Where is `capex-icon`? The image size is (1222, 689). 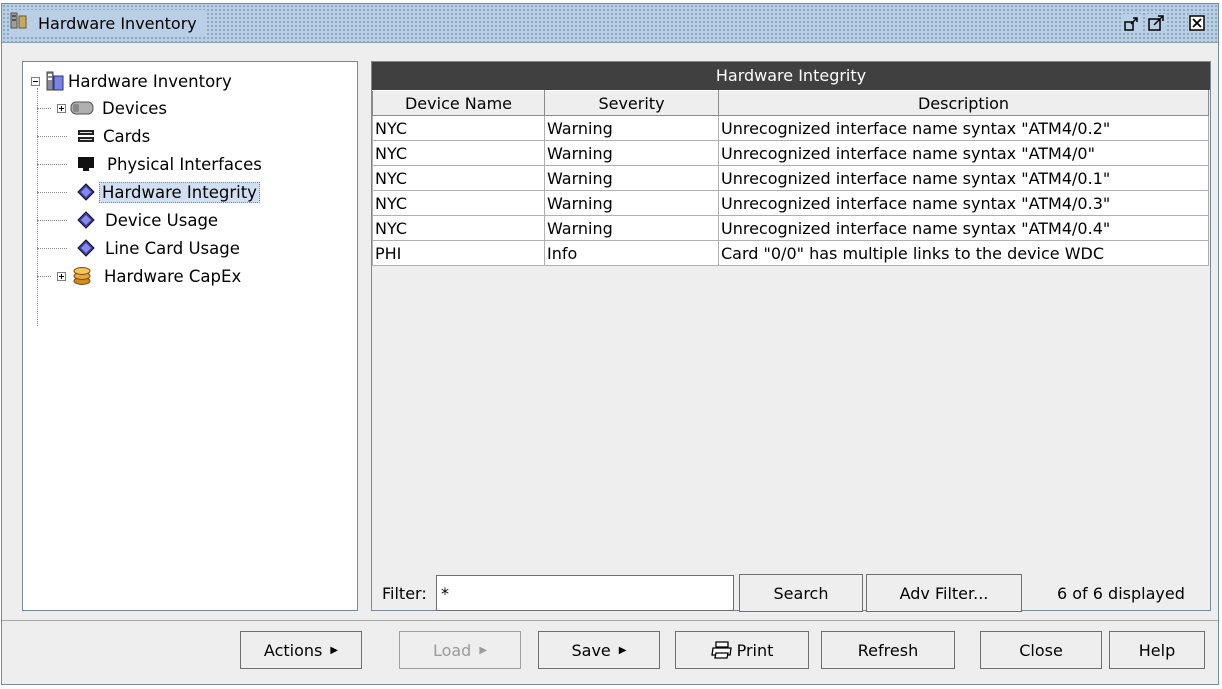 capex-icon is located at coordinates (82, 276).